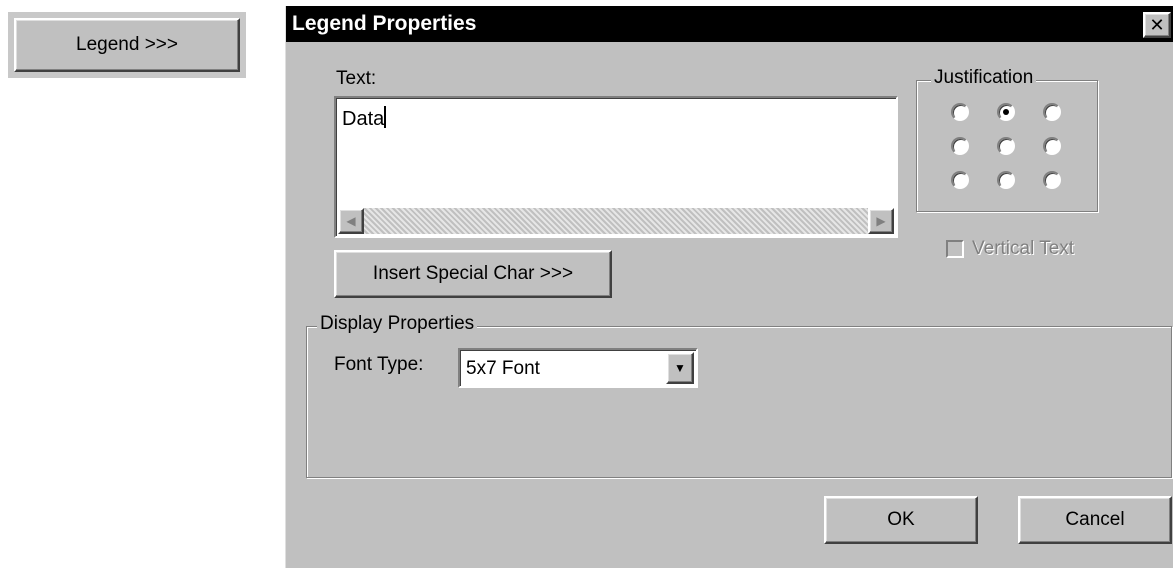 The height and width of the screenshot is (568, 1173). Describe the element at coordinates (1052, 146) in the screenshot. I see `justify-middle-right-radio` at that location.